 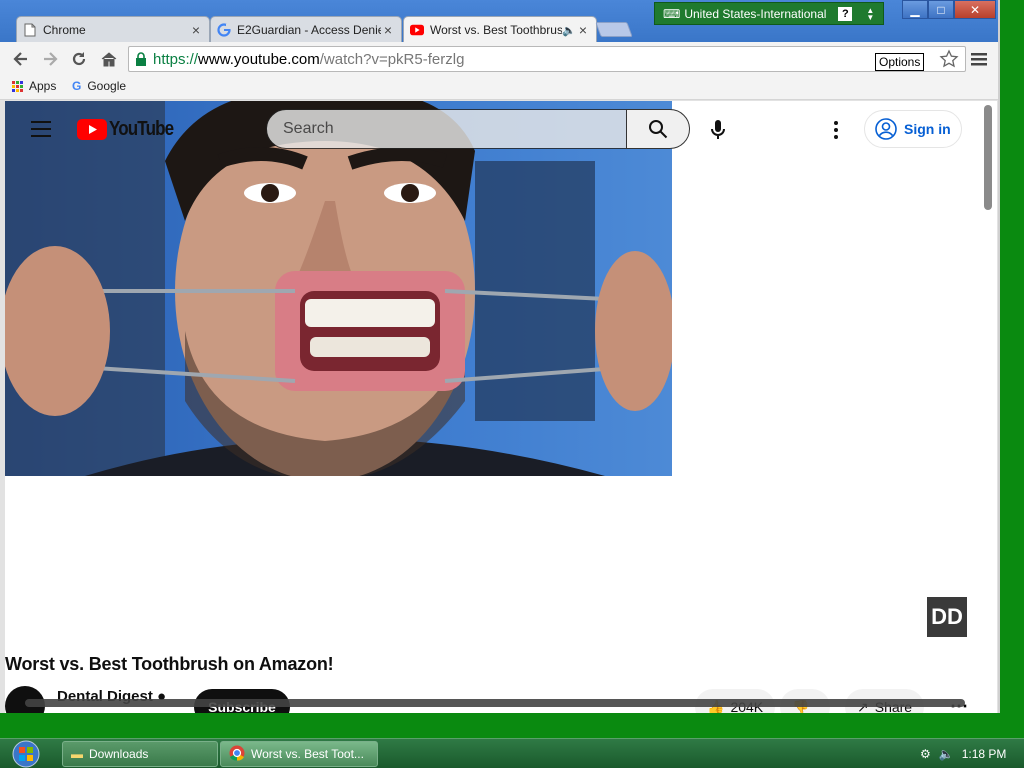 I want to click on keyboard-icon: ⌨, so click(x=672, y=13).